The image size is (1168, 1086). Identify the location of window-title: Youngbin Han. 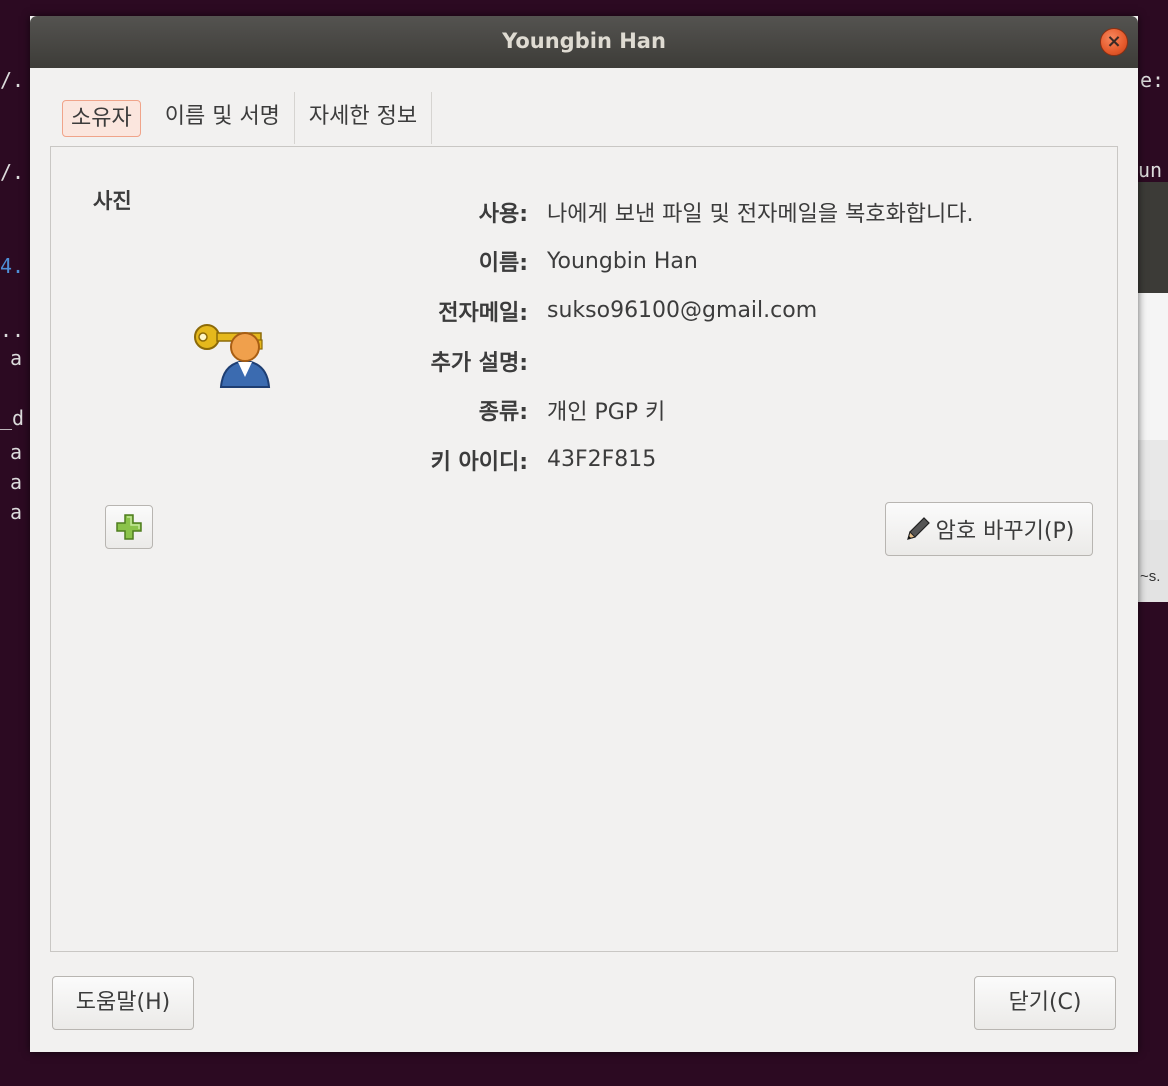
(584, 41).